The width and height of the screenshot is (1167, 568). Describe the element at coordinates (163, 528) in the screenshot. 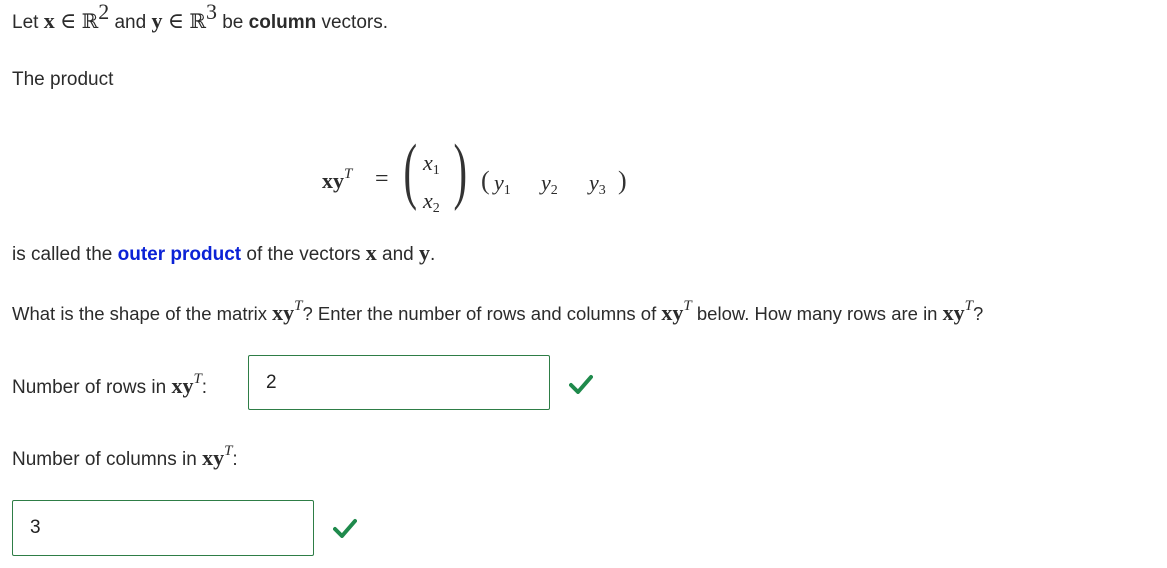

I see `columns-input: 3` at that location.